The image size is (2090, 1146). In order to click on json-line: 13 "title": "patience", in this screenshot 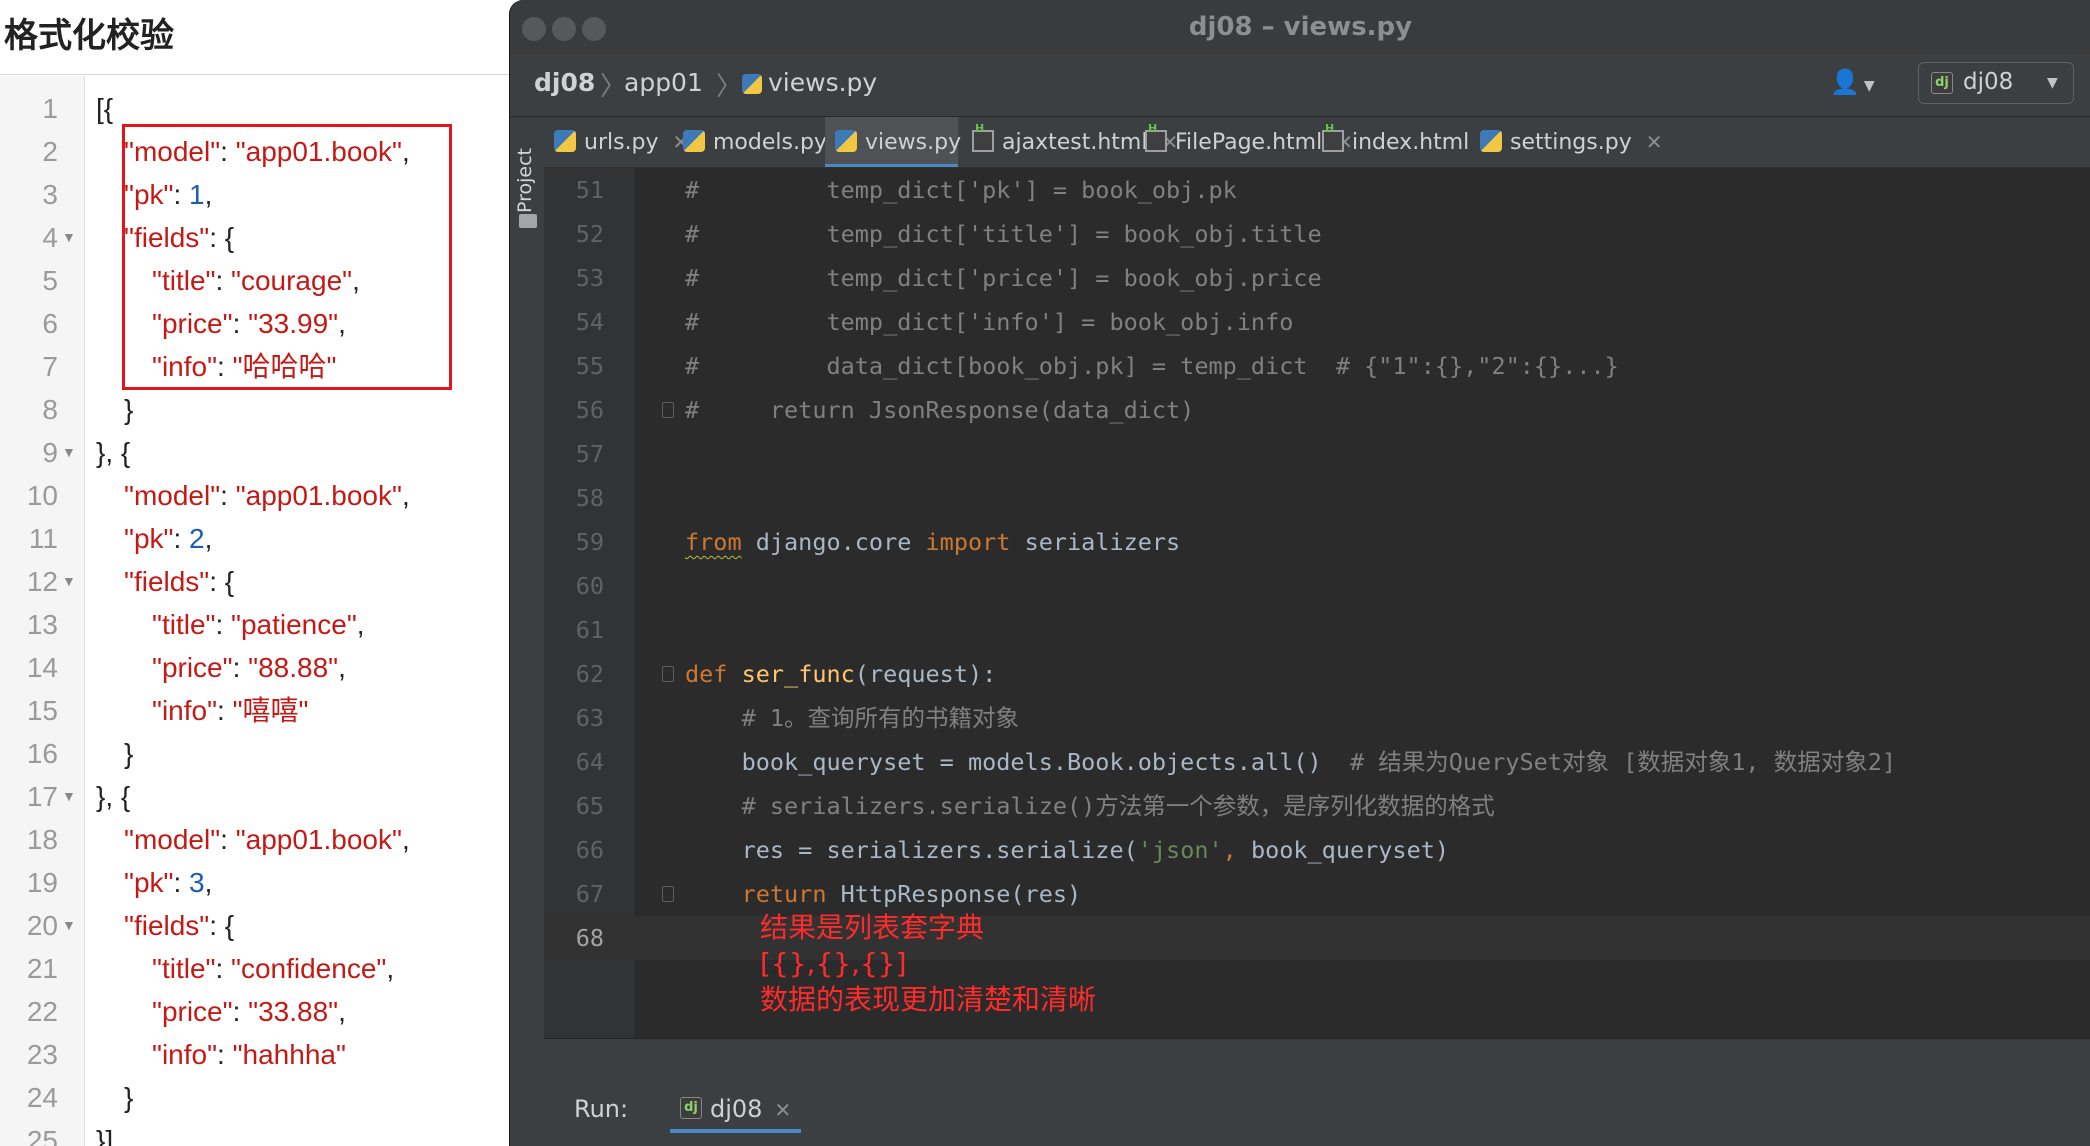, I will do `click(265, 624)`.